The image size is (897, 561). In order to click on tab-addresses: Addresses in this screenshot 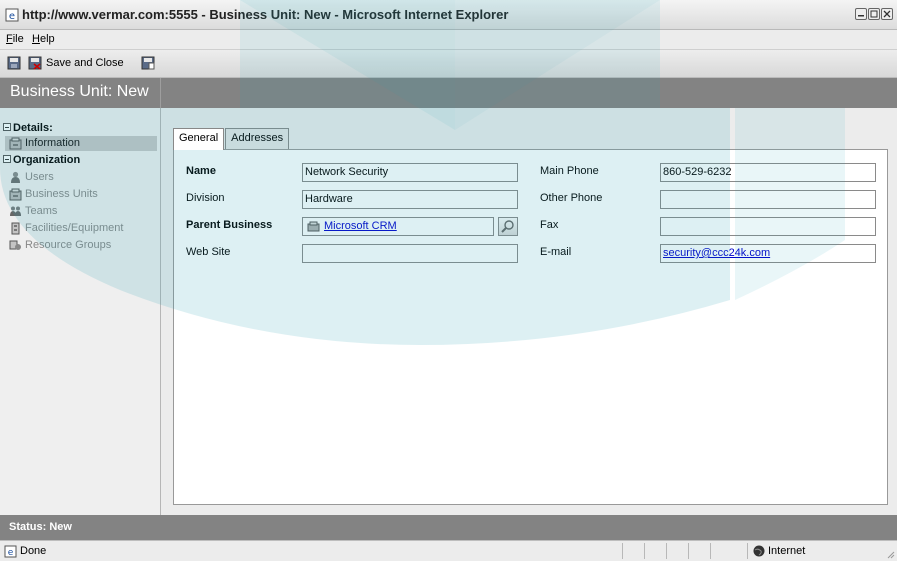, I will do `click(257, 138)`.